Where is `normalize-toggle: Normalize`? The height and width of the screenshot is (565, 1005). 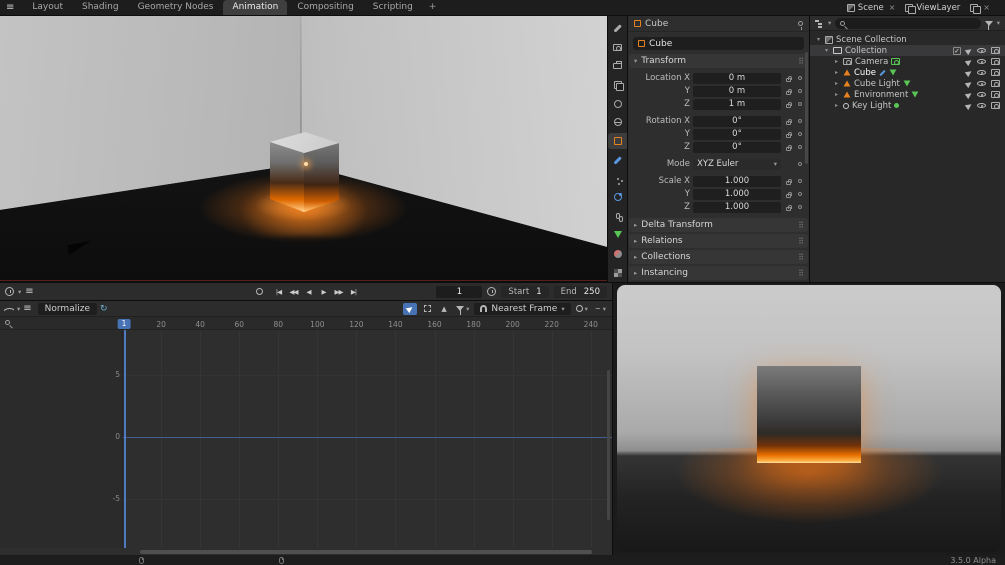 normalize-toggle: Normalize is located at coordinates (67, 308).